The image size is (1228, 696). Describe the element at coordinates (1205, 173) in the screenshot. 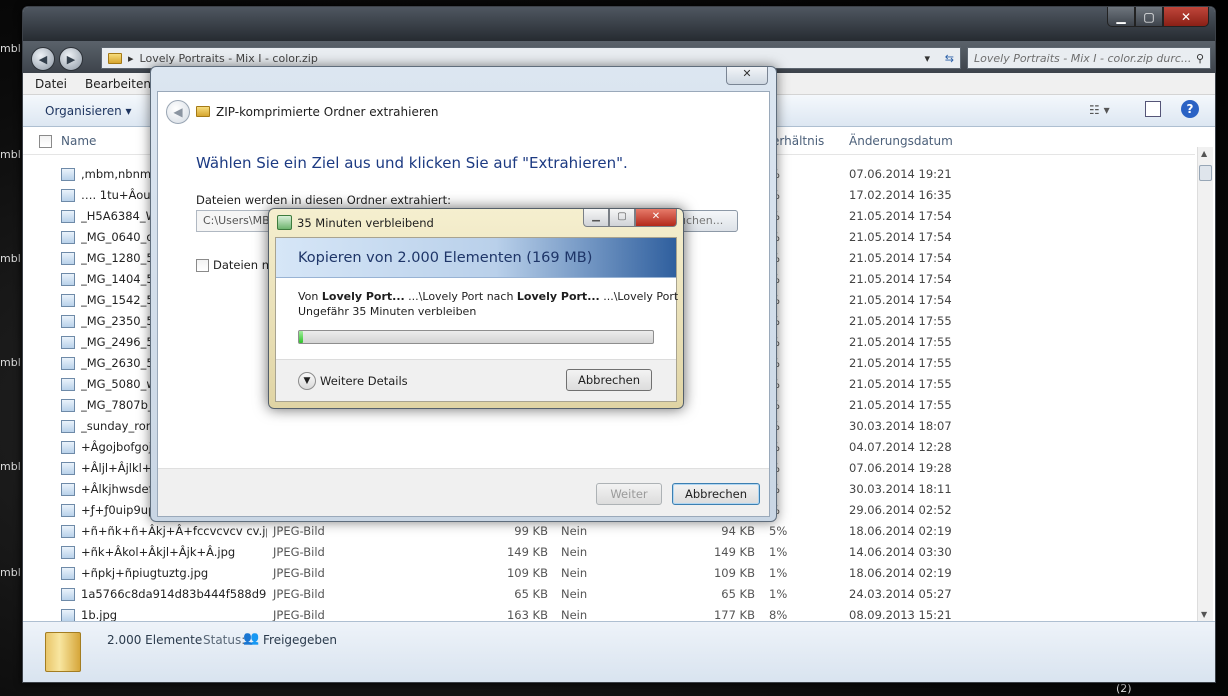

I see `scrollbar-thumb` at that location.